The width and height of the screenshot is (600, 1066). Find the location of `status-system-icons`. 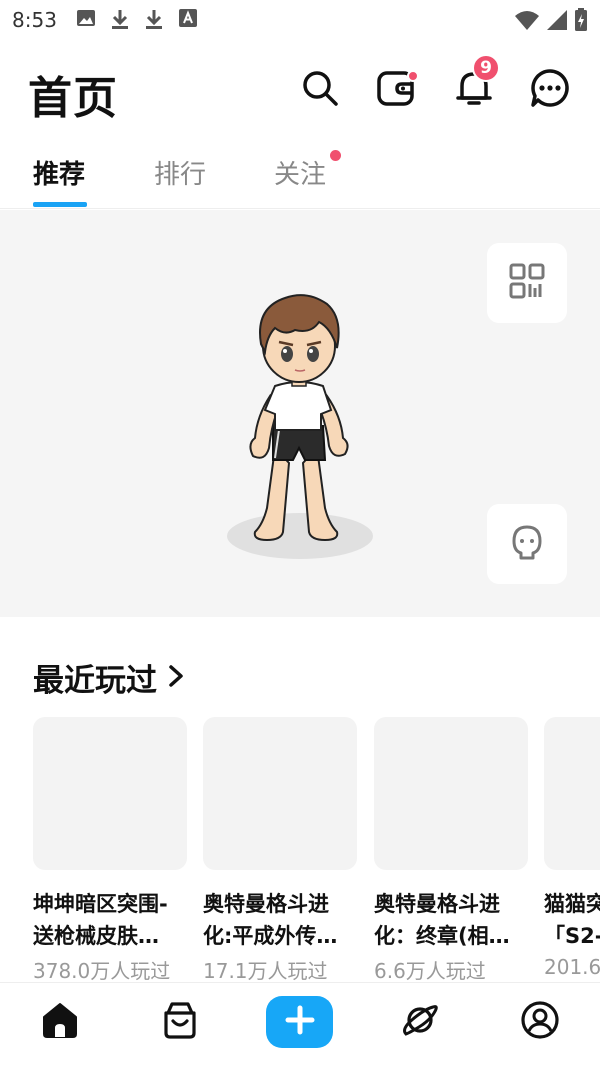

status-system-icons is located at coordinates (551, 22).